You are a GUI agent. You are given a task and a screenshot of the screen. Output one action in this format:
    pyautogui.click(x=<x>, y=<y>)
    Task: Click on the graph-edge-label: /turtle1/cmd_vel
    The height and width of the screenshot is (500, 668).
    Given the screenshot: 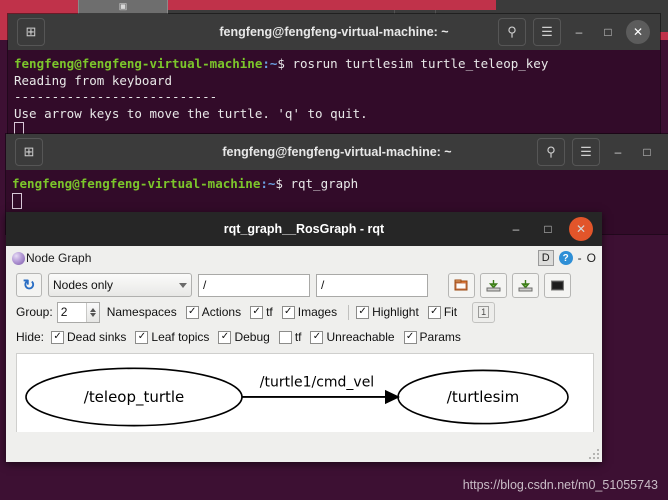 What is the action you would take?
    pyautogui.click(x=317, y=383)
    